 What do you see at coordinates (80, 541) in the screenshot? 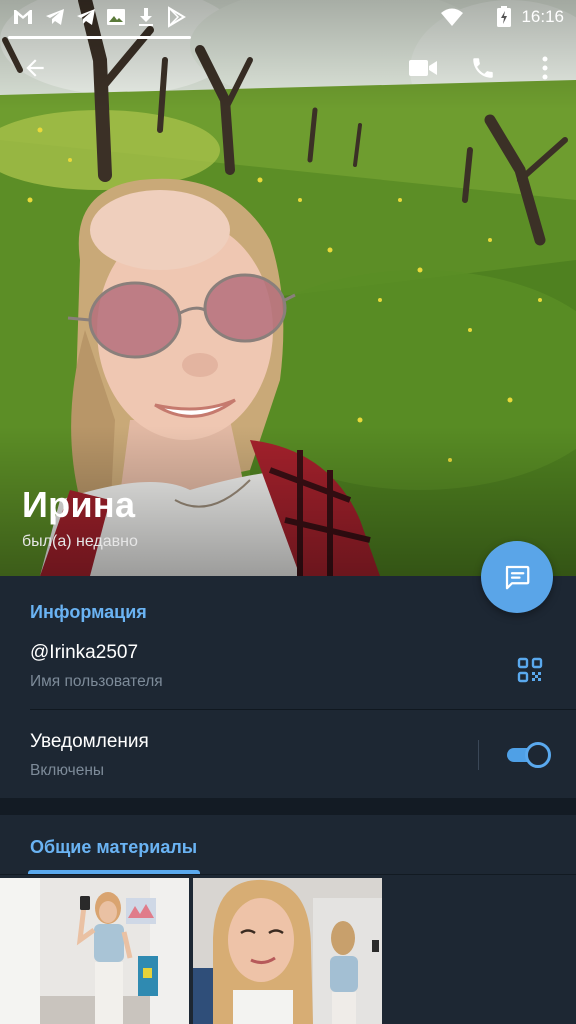
I see `profile-last-seen: был(а) недавно` at bounding box center [80, 541].